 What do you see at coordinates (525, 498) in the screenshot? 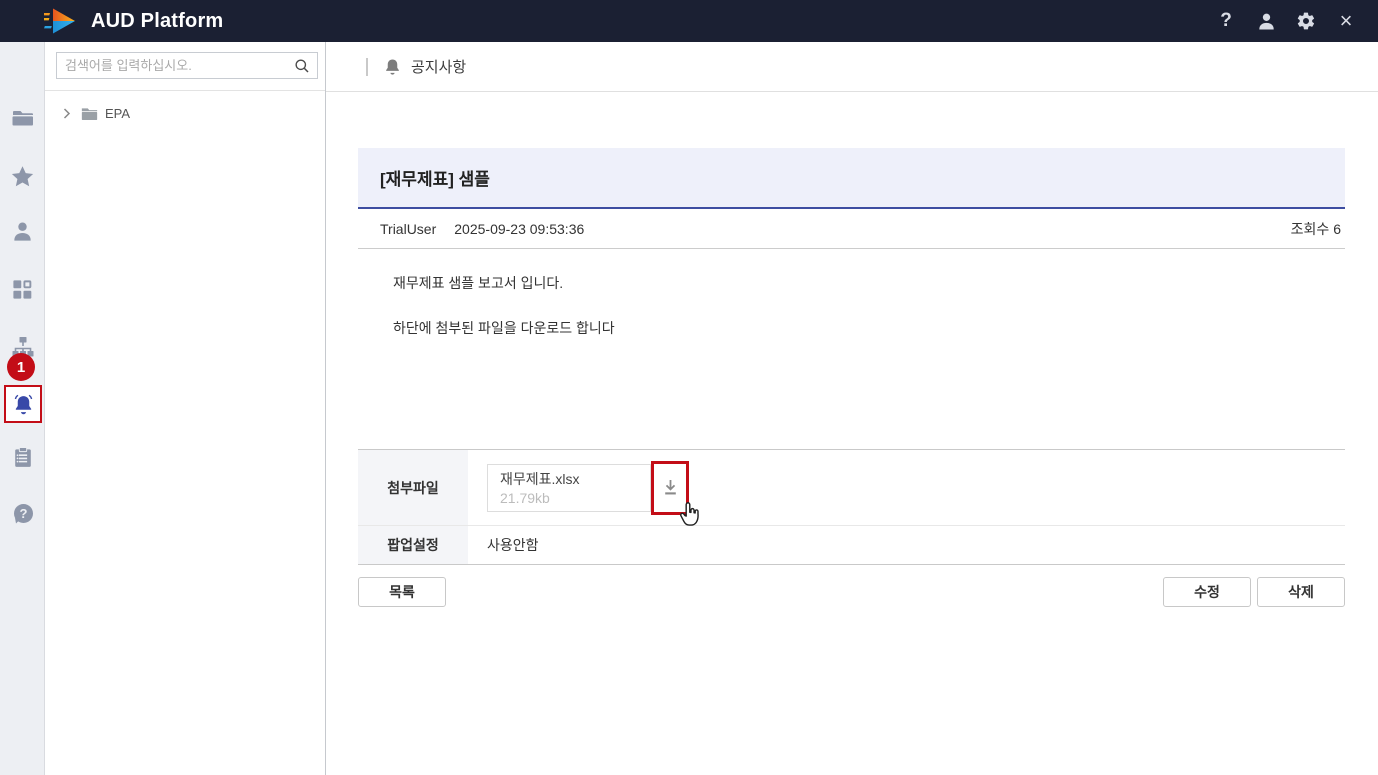
I see `file-size: 21.79kb` at bounding box center [525, 498].